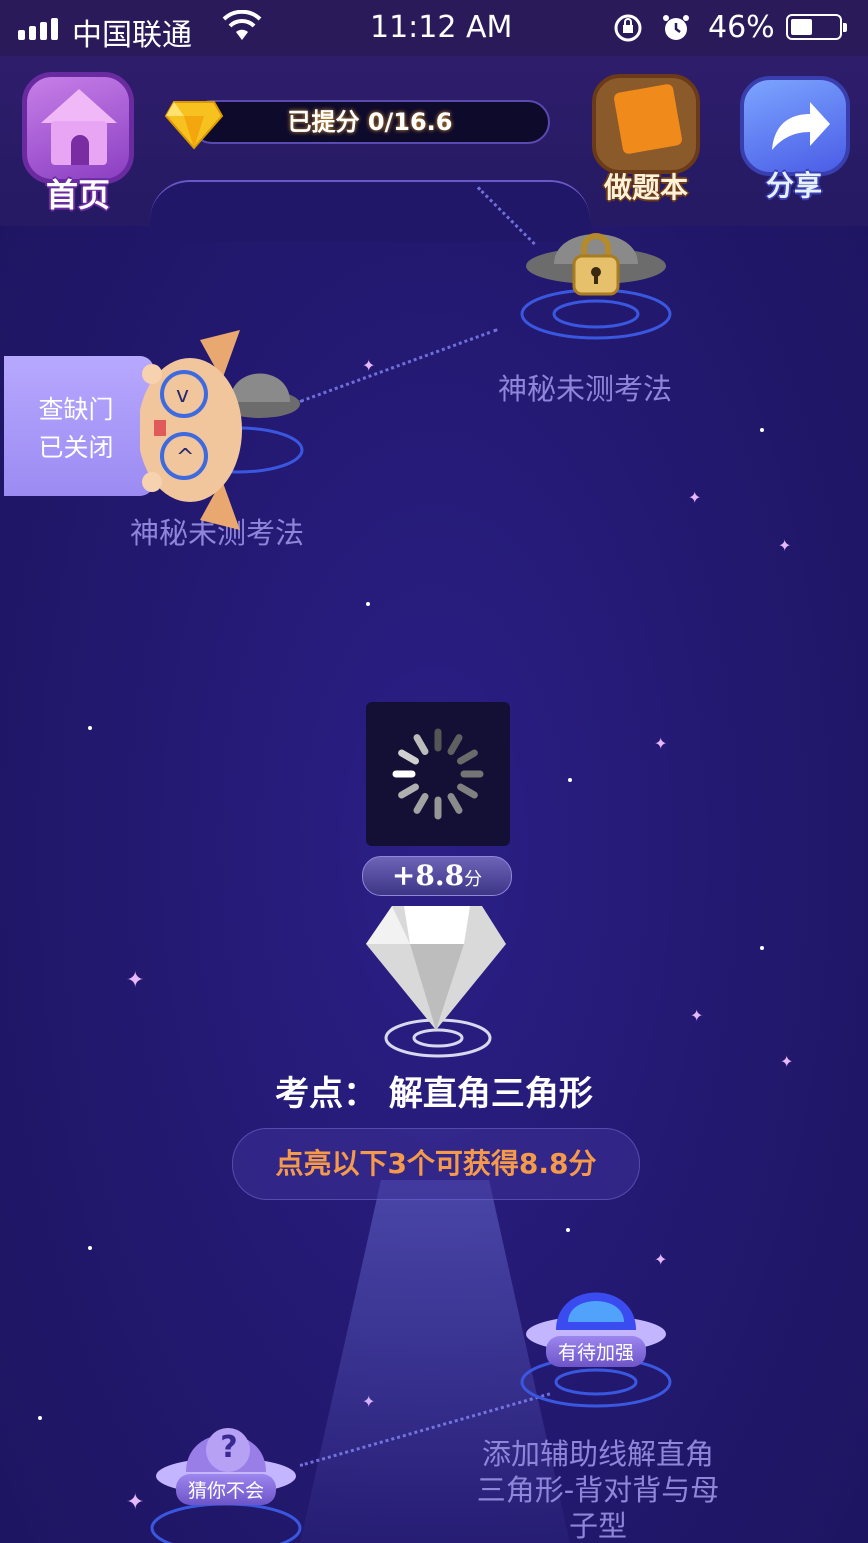 This screenshot has height=1543, width=868. What do you see at coordinates (596, 1351) in the screenshot?
I see `weak-status-badge: 有待加强` at bounding box center [596, 1351].